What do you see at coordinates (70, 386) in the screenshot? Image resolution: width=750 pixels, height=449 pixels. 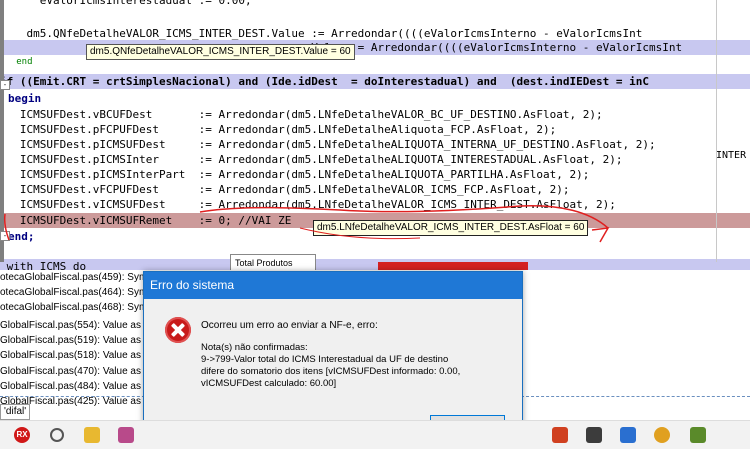 I see `log-line: GlobalFiscal.pas(484): Value as` at bounding box center [70, 386].